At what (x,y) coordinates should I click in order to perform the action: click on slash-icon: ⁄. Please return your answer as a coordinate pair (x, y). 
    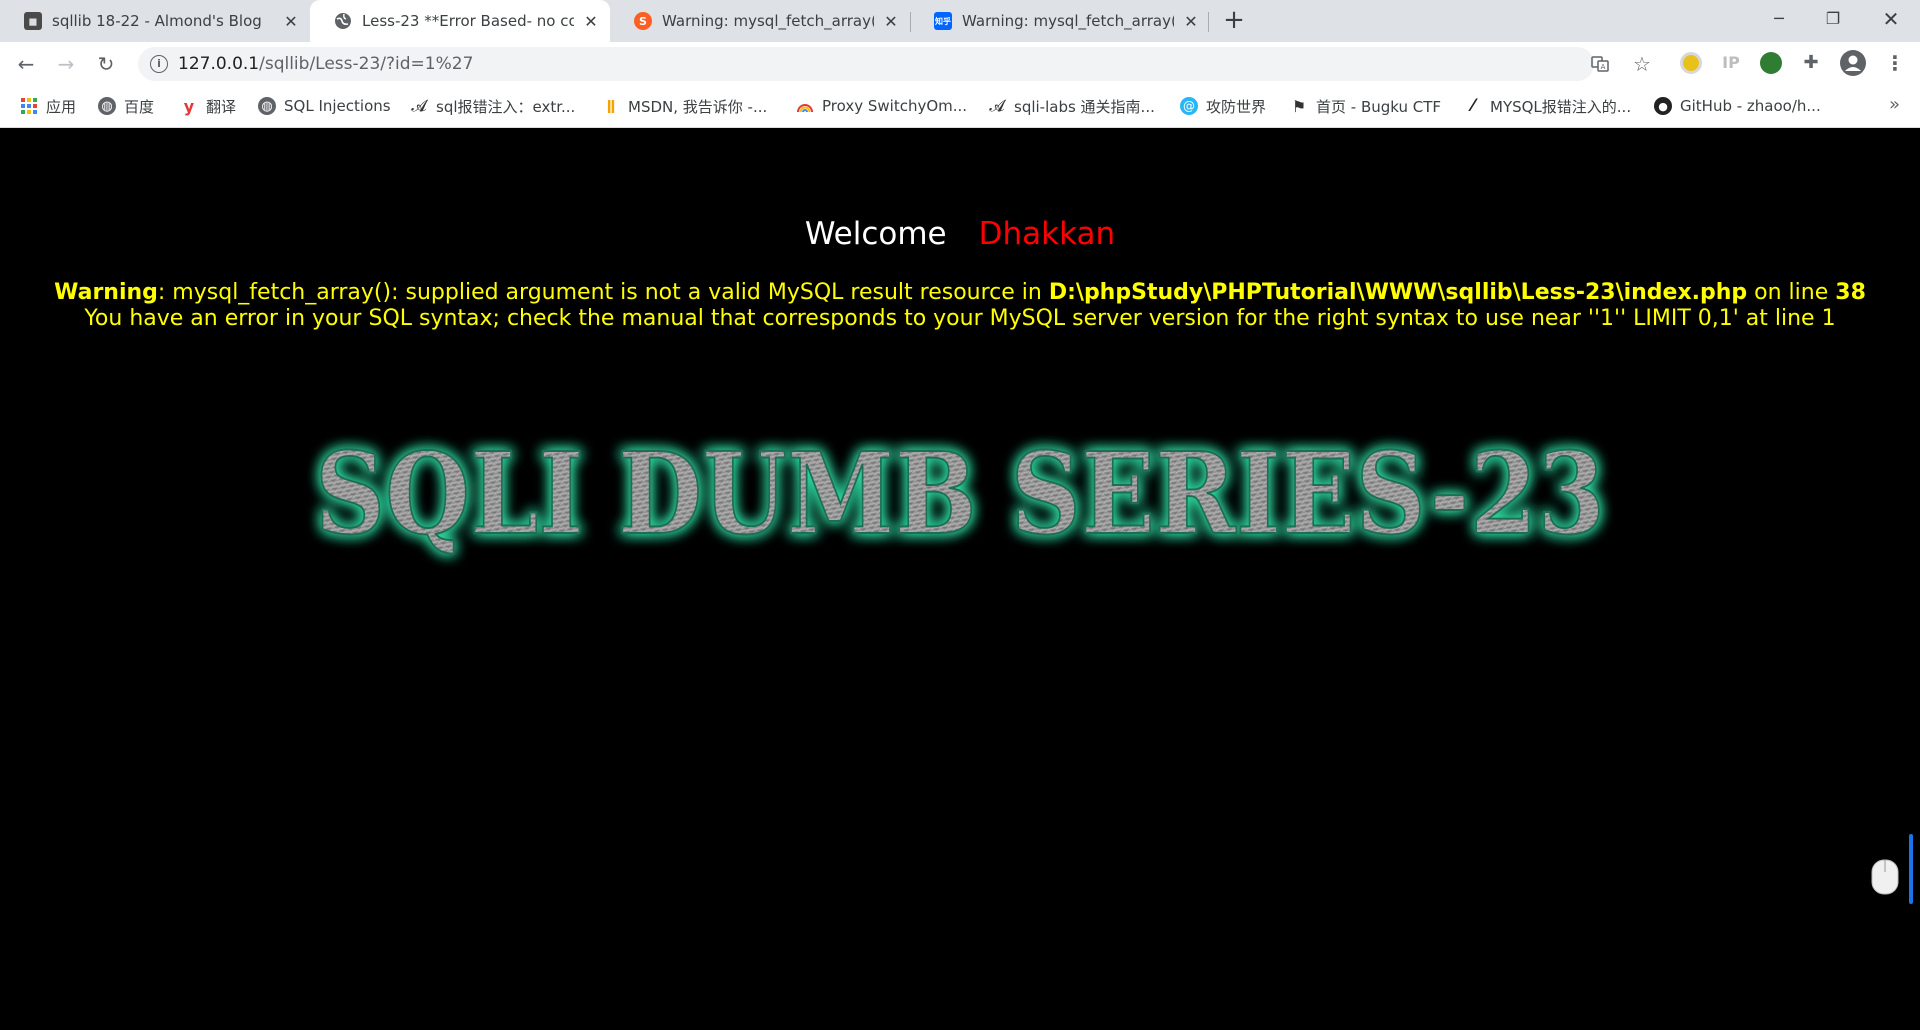
    Looking at the image, I should click on (1473, 106).